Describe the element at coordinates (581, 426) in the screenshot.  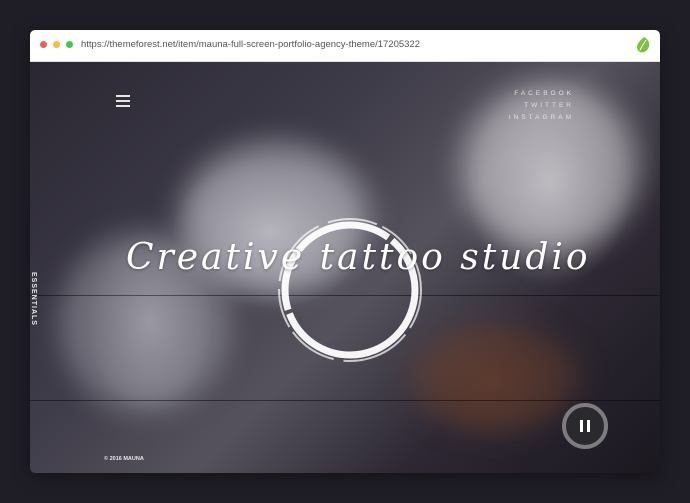
I see `pause-icon` at that location.